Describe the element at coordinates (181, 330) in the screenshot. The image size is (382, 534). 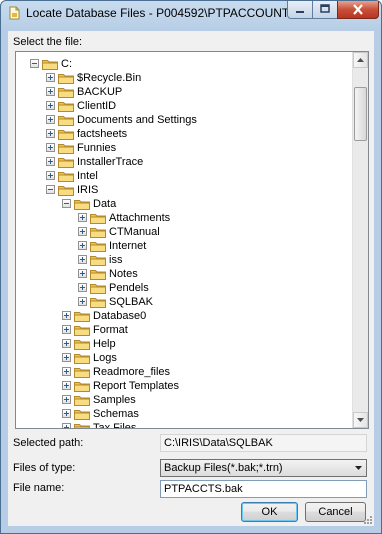
I see `tree-item: Format` at that location.